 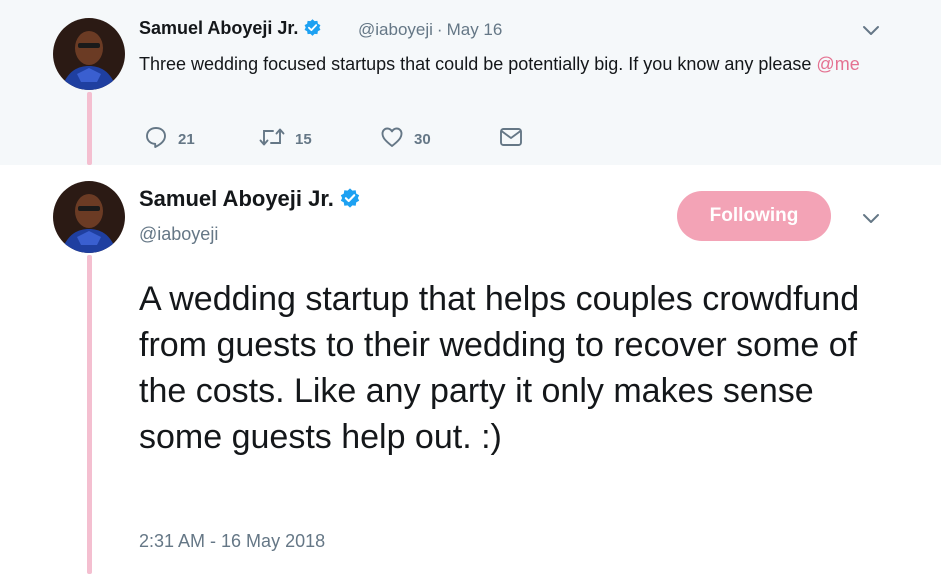 What do you see at coordinates (475, 29) in the screenshot?
I see `tweet-date: May 16` at bounding box center [475, 29].